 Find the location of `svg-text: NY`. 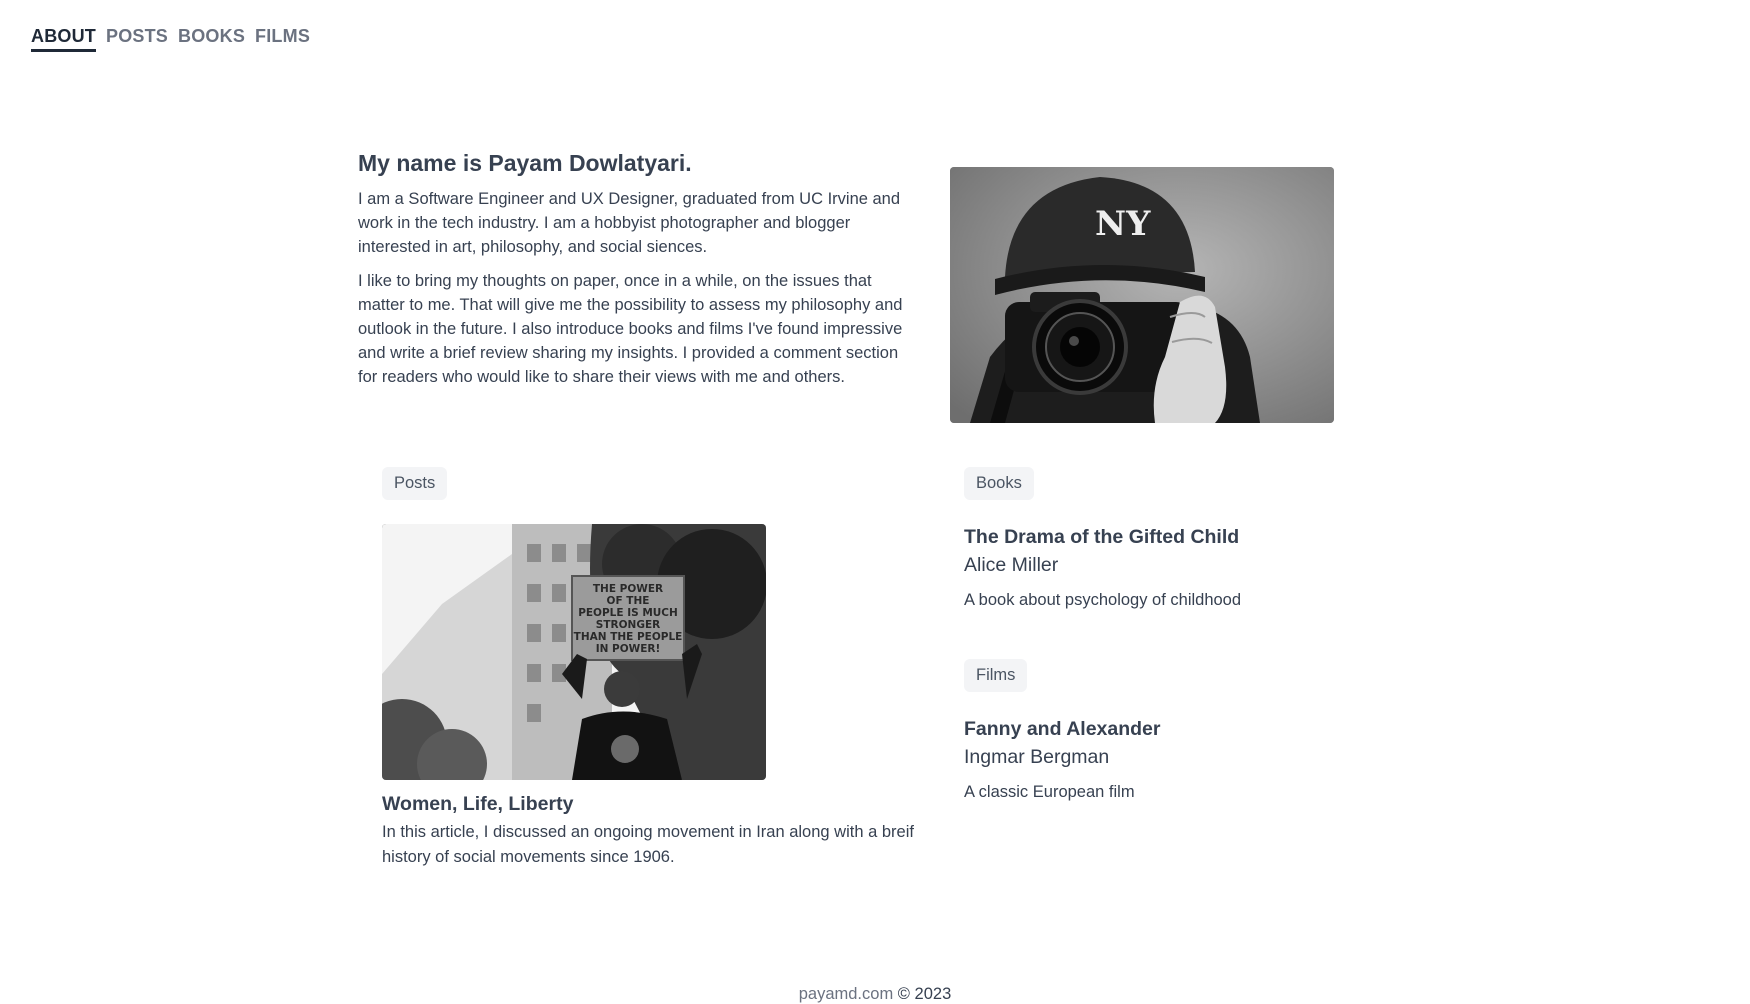

svg-text: NY is located at coordinates (1123, 224).